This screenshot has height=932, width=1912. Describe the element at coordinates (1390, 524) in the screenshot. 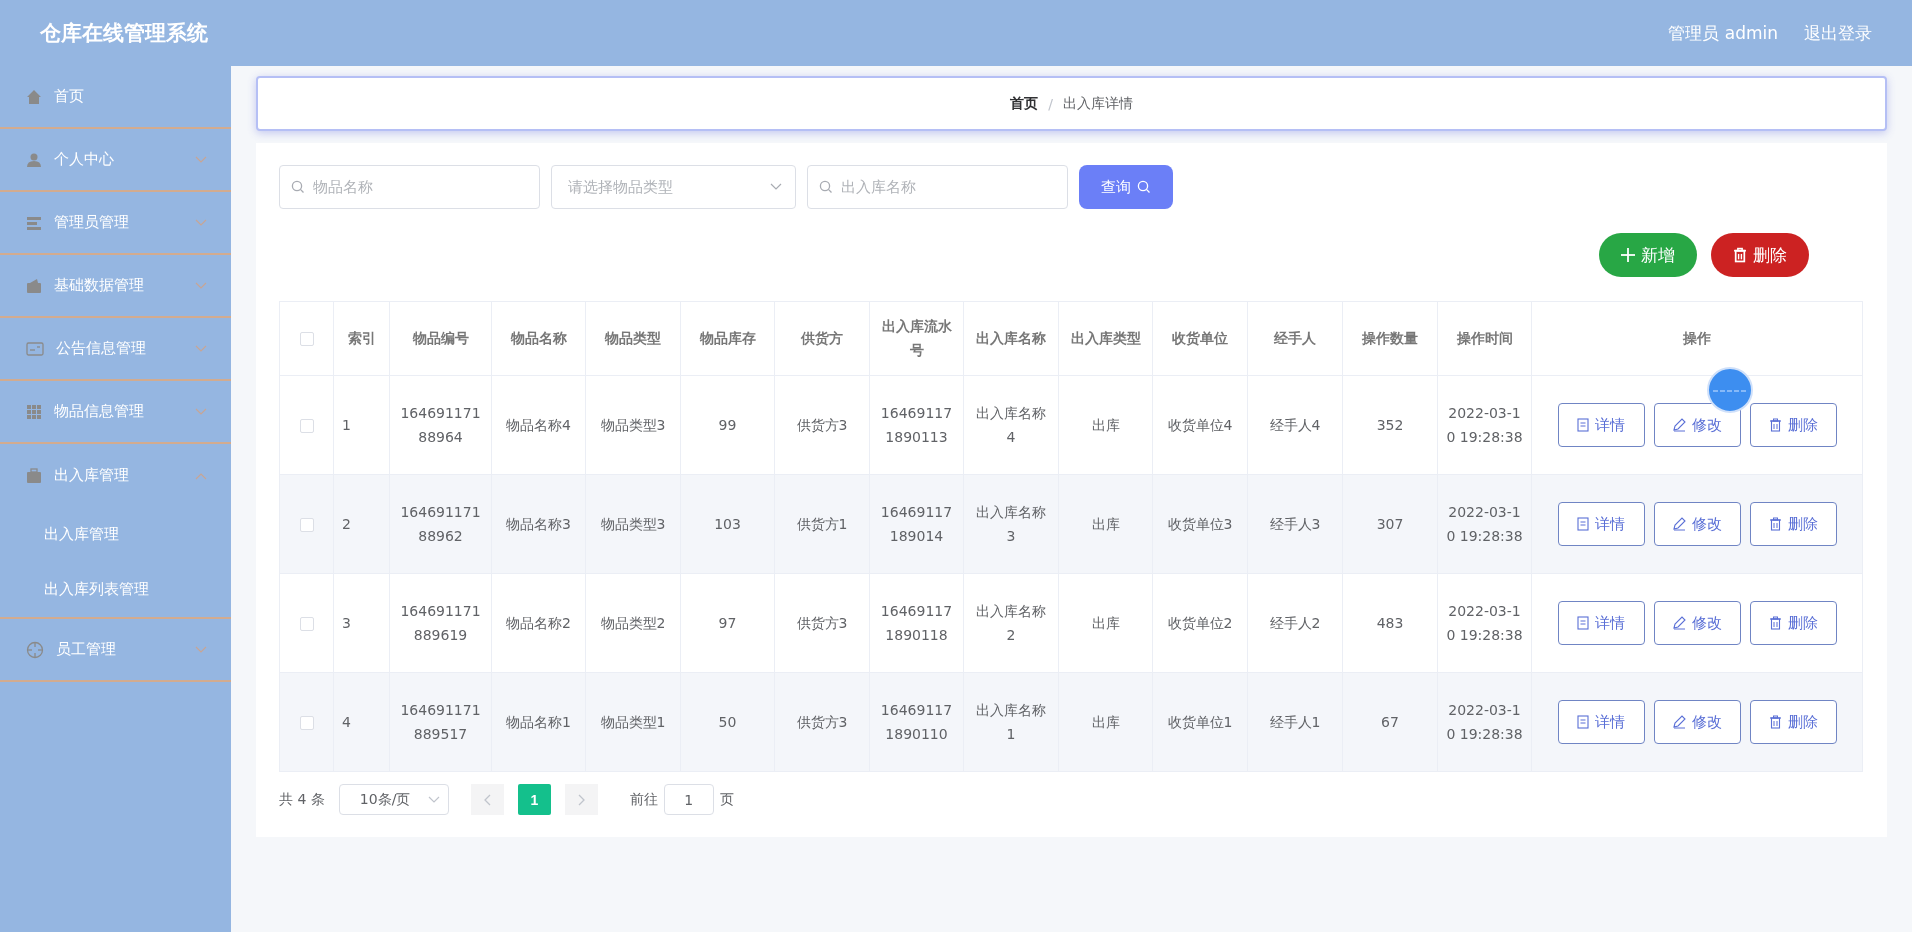

I see `table-cell: 307` at that location.